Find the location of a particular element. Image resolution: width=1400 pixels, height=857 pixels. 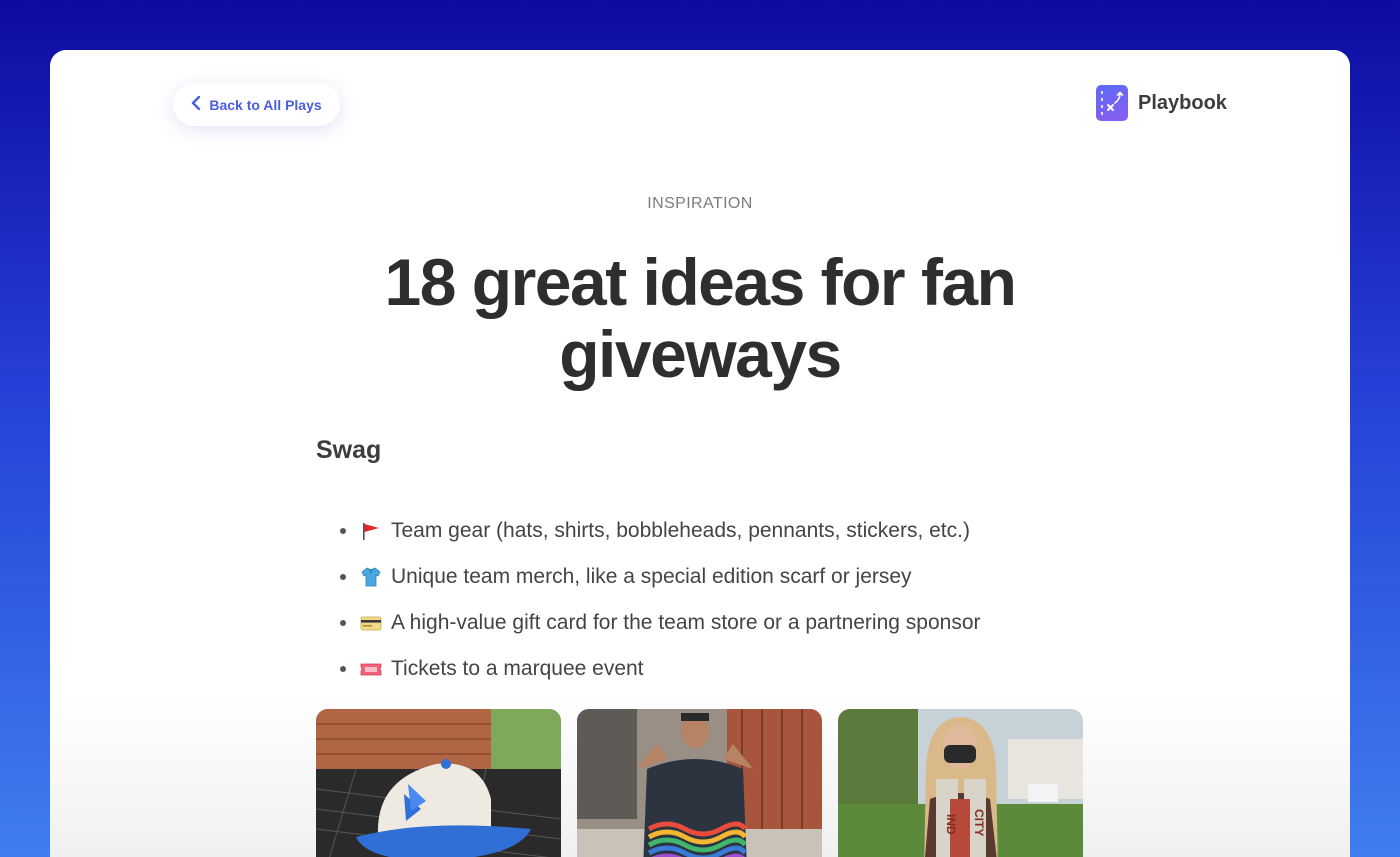

back-to-all-plays-button: Back to All Plays is located at coordinates (256, 104).